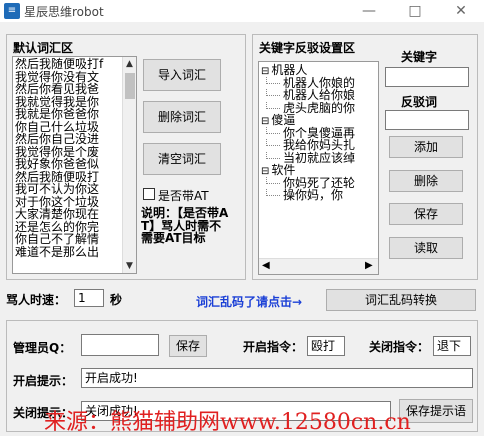  Describe the element at coordinates (69, 89) in the screenshot. I see `lexicon-list-item: 然后你看见我爸` at that location.